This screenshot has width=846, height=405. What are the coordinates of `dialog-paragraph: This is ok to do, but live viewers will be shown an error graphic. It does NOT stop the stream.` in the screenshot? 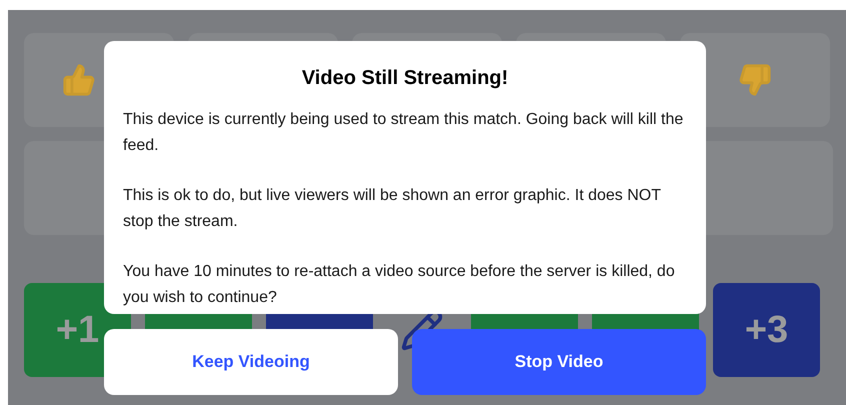 It's located at (392, 209).